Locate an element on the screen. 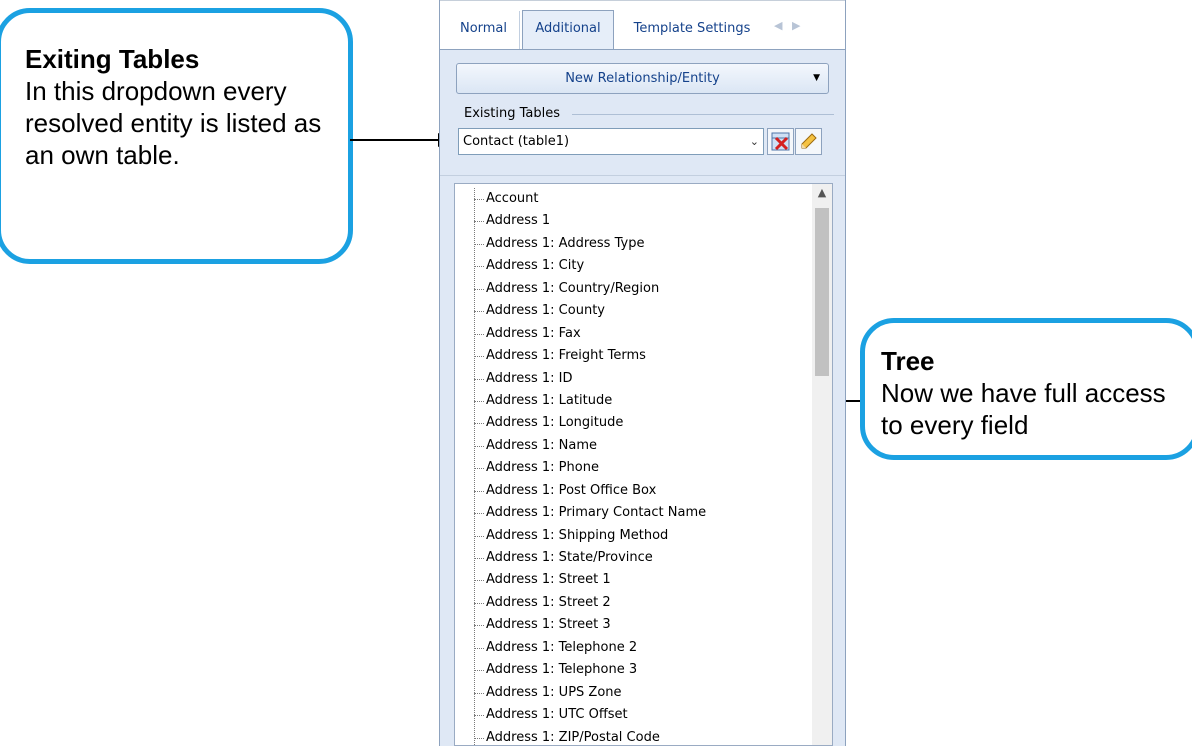 The height and width of the screenshot is (746, 1192). tree-item: Address 1: County is located at coordinates (631, 311).